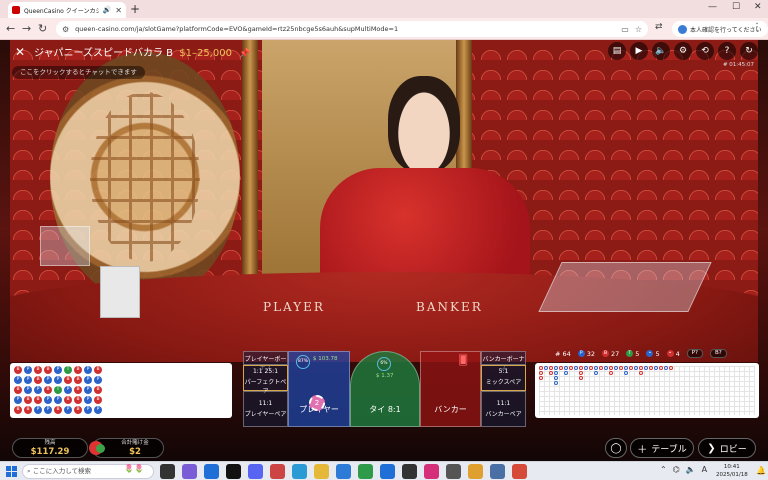  What do you see at coordinates (712, 7) in the screenshot?
I see `minimize-icon: —` at bounding box center [712, 7].